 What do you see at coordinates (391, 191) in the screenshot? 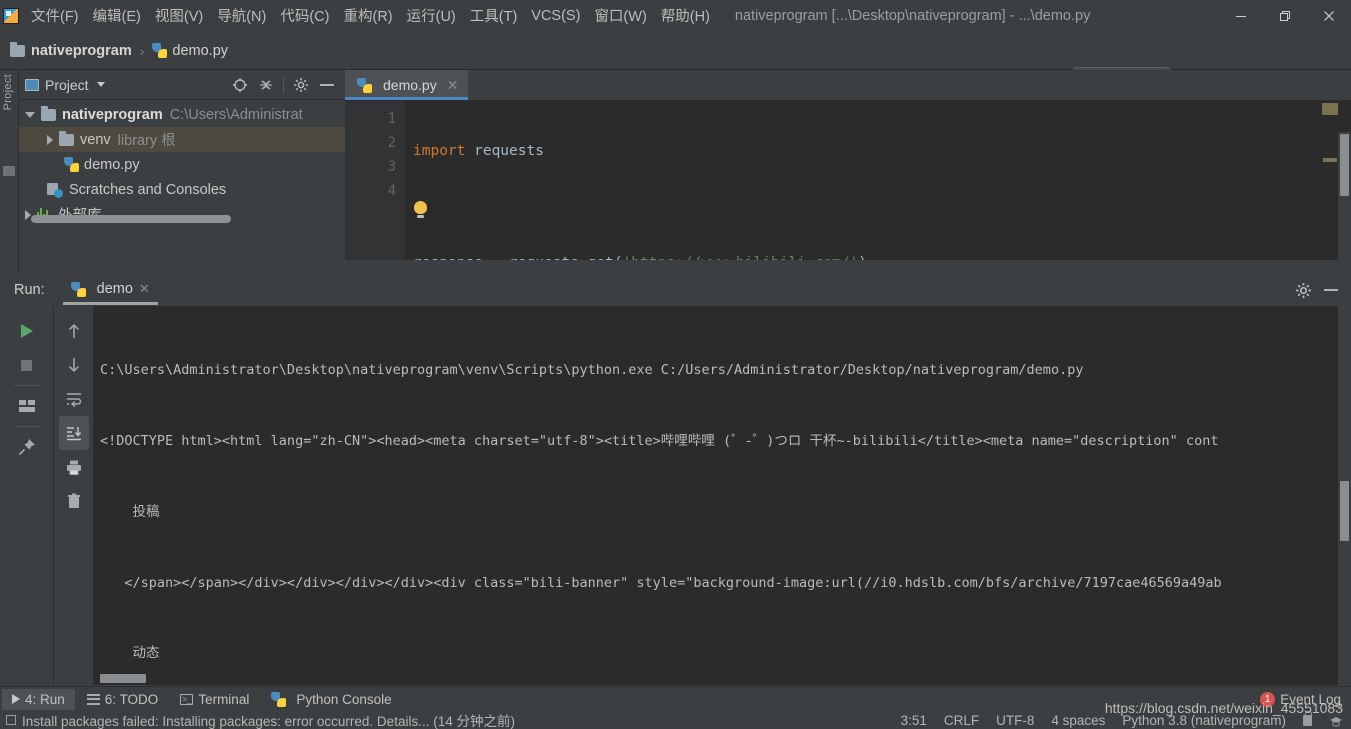
I see `line-number: 4` at bounding box center [391, 191].